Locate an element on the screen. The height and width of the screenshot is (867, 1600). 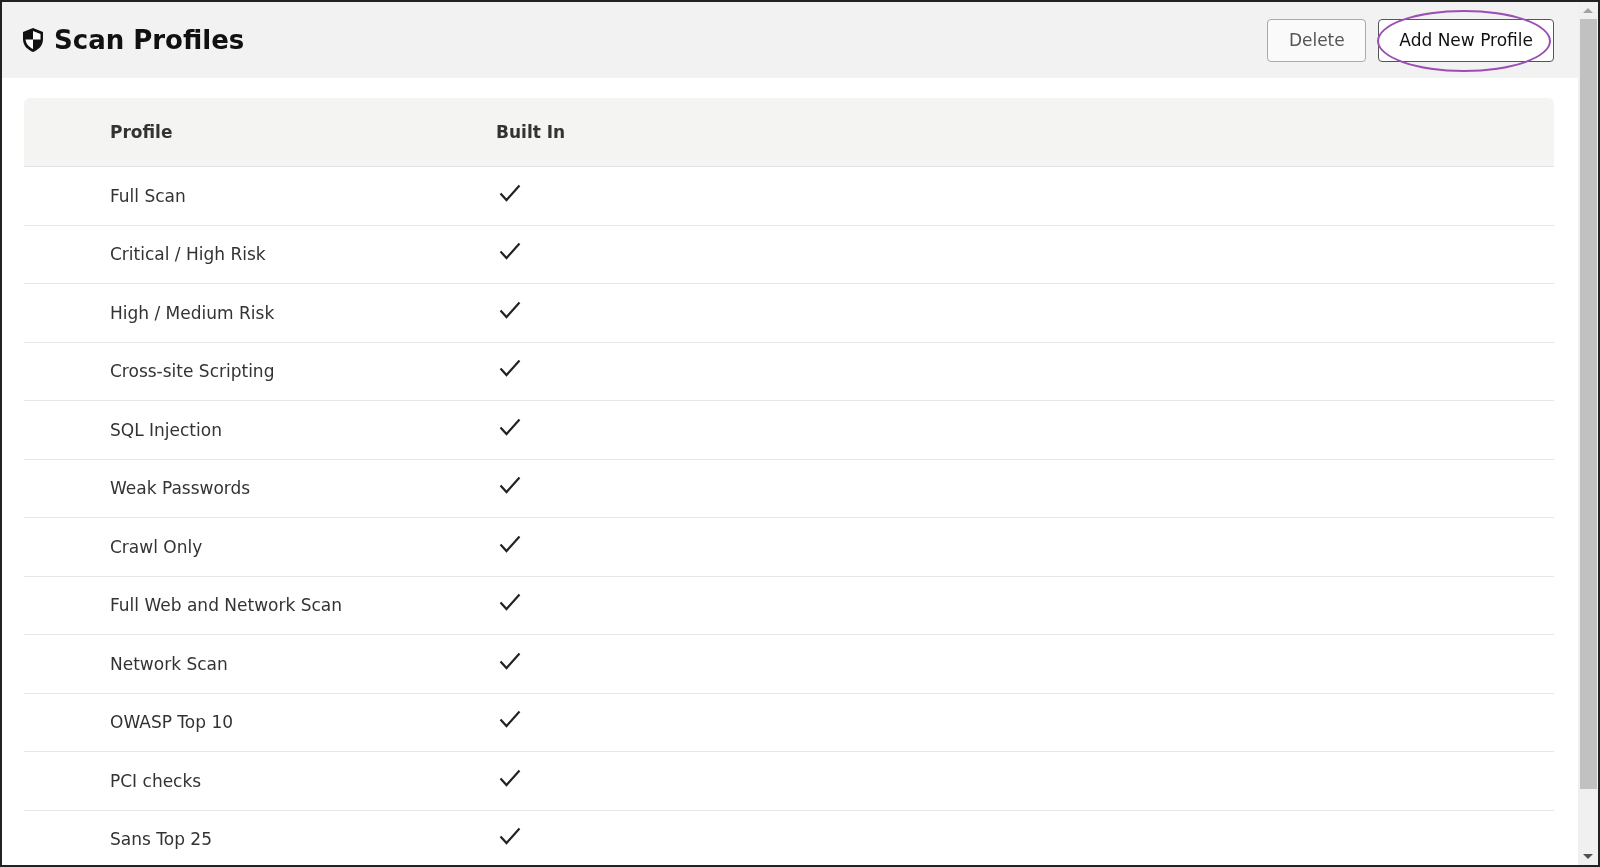
profile-name: SQL Injection is located at coordinates (166, 429).